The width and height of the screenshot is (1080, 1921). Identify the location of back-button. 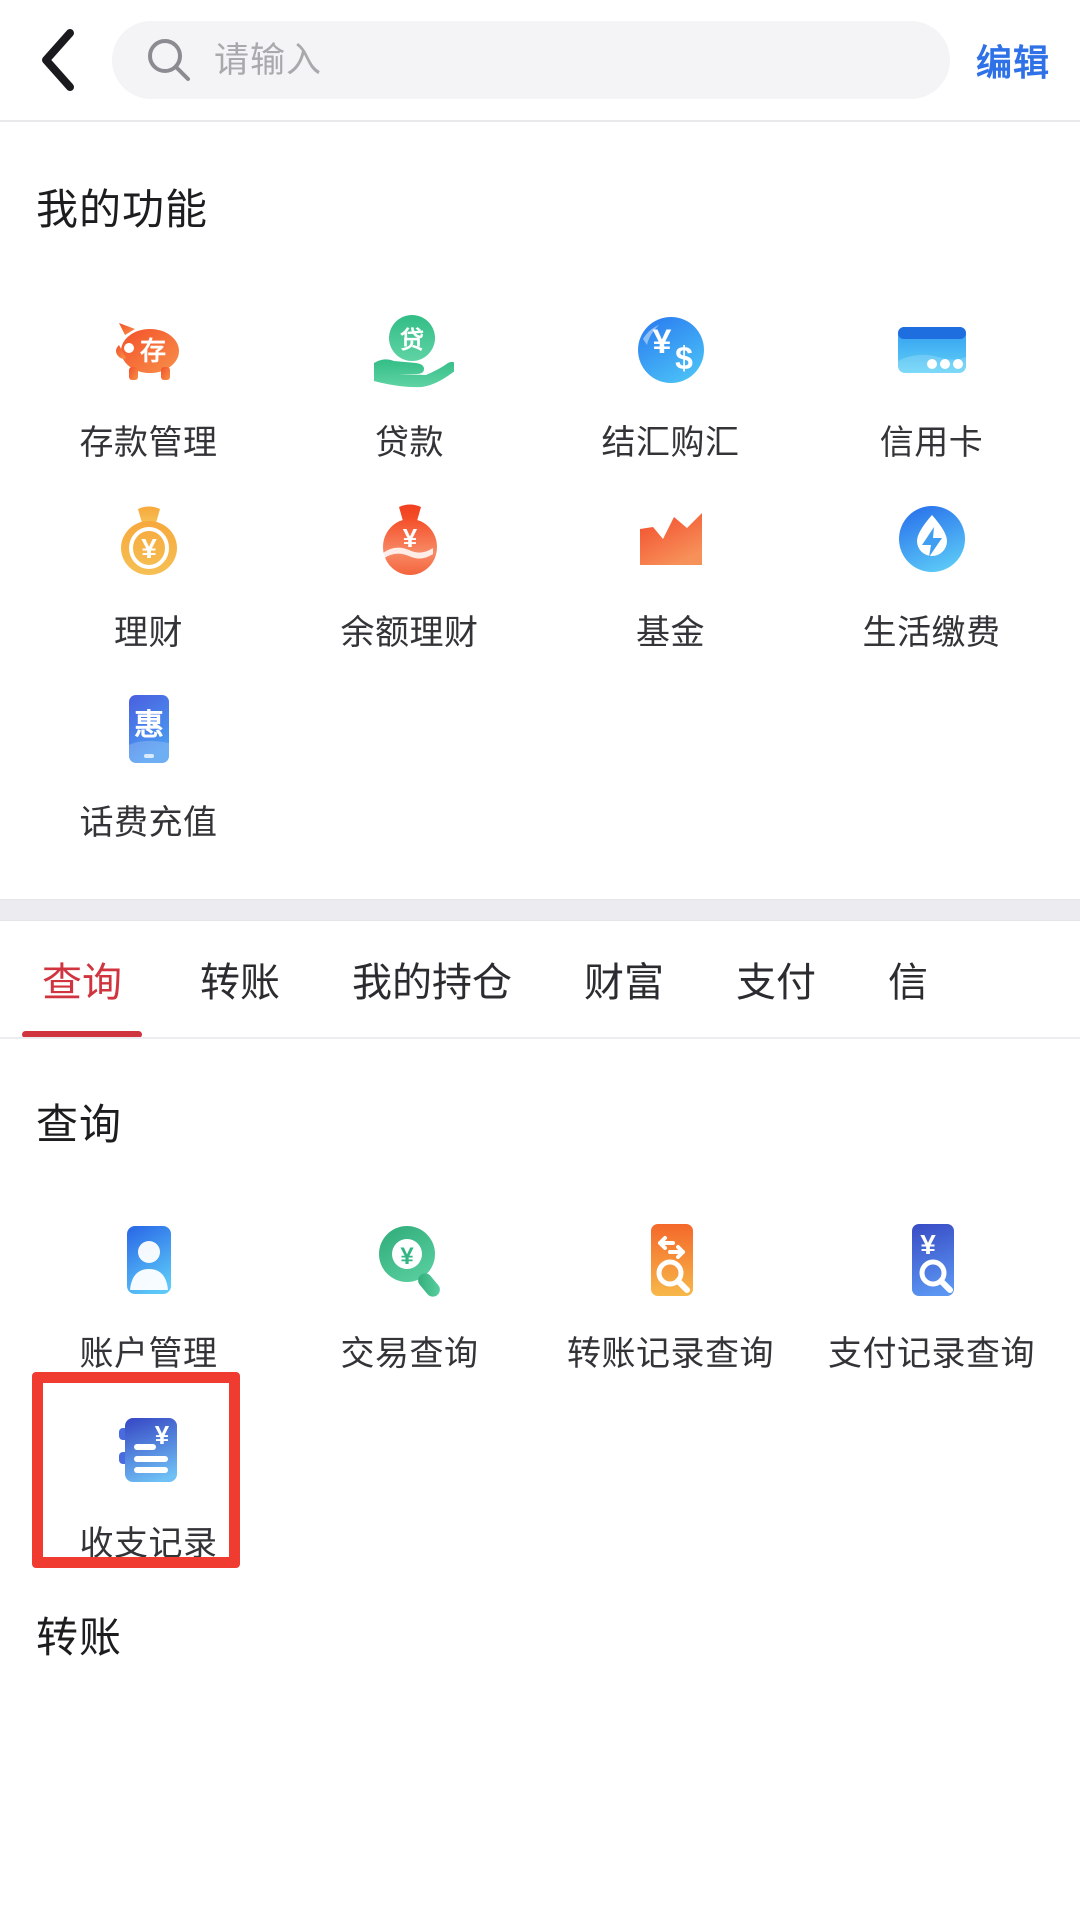
(58, 60).